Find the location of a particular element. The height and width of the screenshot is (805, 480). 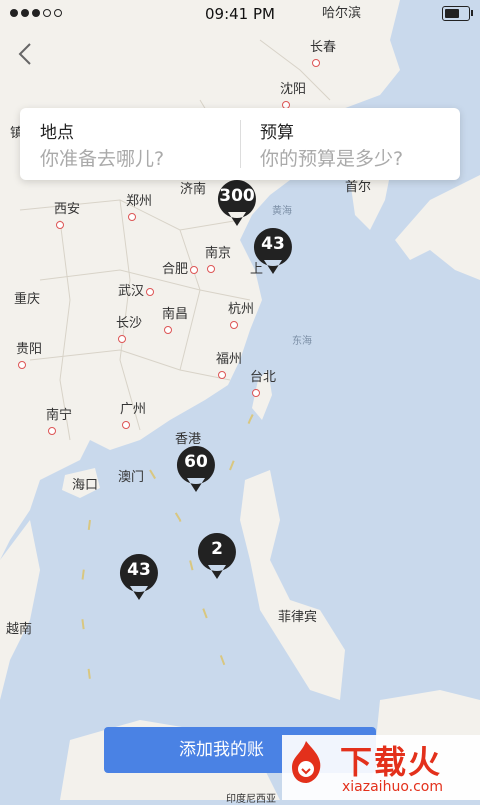

status-time: 09:41 PM is located at coordinates (240, 14).